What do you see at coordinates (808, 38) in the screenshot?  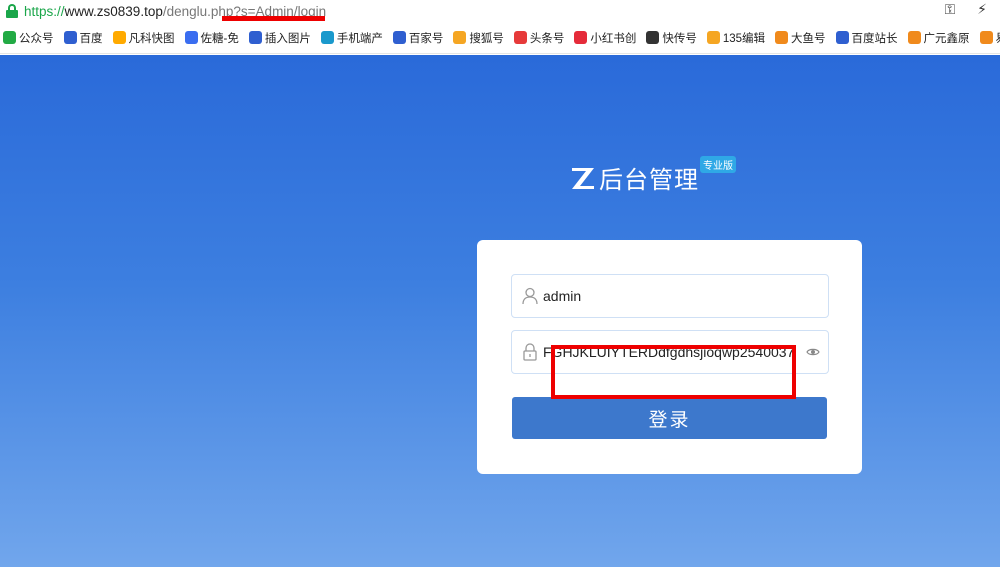 I see `bookmark-label: 大鱼号` at bounding box center [808, 38].